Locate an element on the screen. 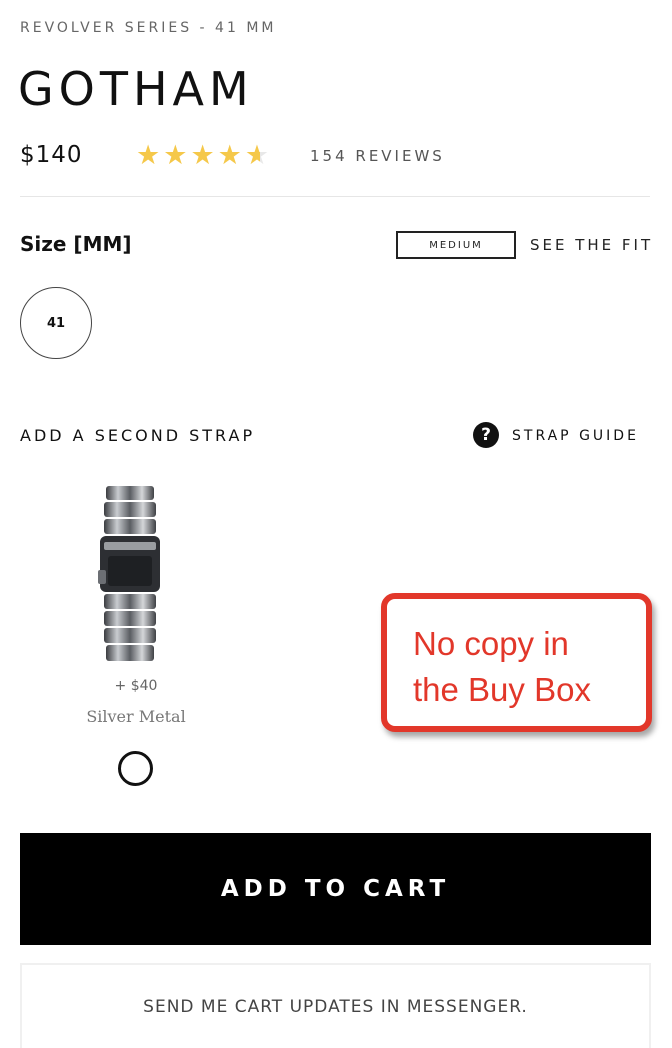 The height and width of the screenshot is (1048, 672). size-label: Size [MM] is located at coordinates (76, 244).